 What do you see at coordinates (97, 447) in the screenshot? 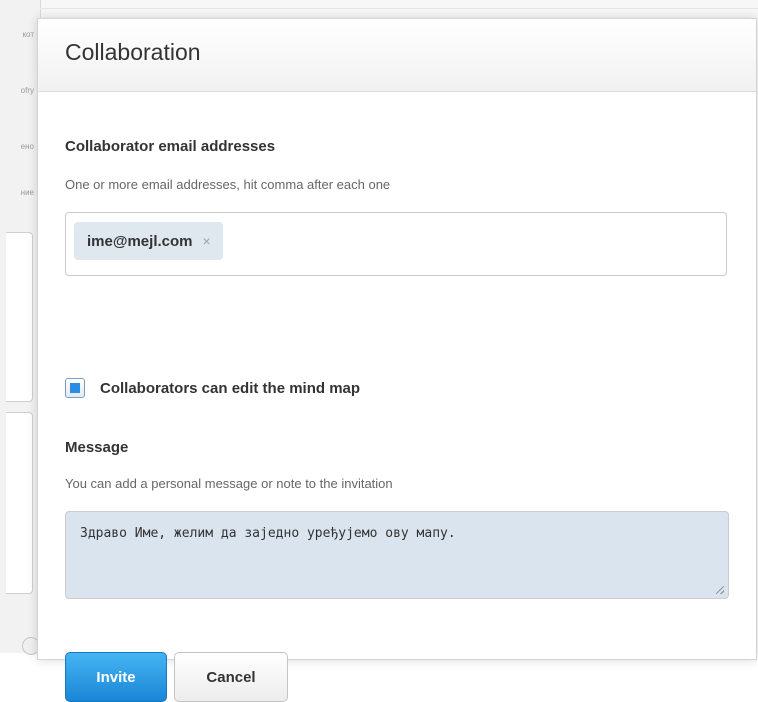
I see `message-label: Message` at bounding box center [97, 447].